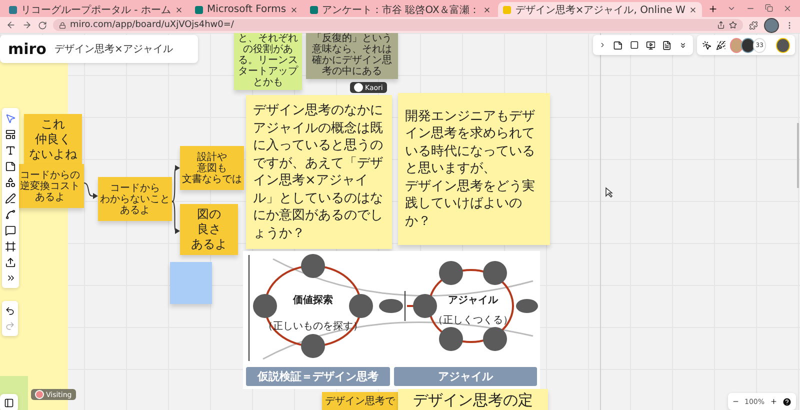 The width and height of the screenshot is (800, 410). I want to click on sticky-note: 設計や 意図も 文書ならでは, so click(212, 168).